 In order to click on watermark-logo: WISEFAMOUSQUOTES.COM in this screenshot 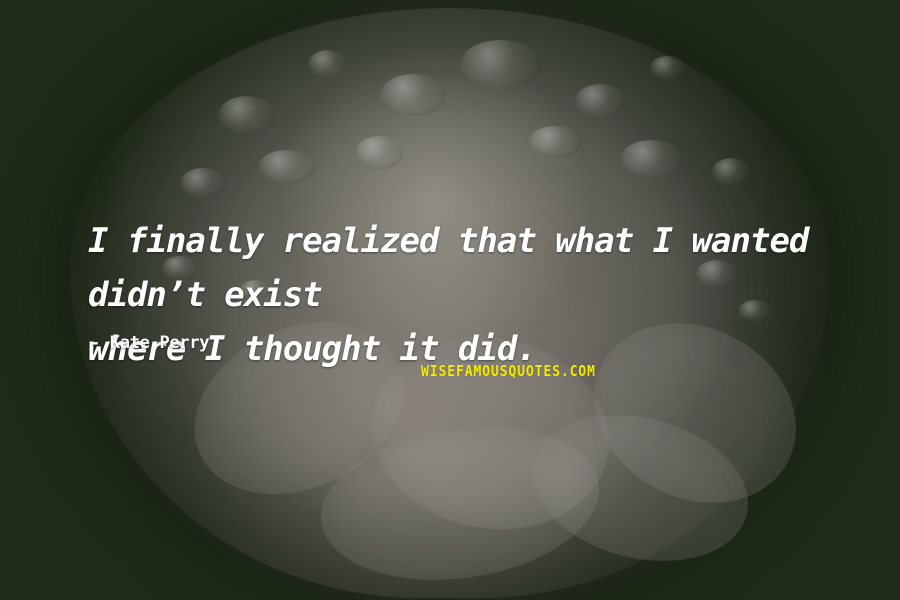, I will do `click(508, 371)`.